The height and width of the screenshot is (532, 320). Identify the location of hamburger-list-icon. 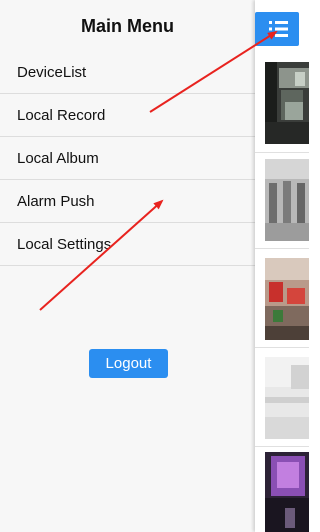
(278, 29).